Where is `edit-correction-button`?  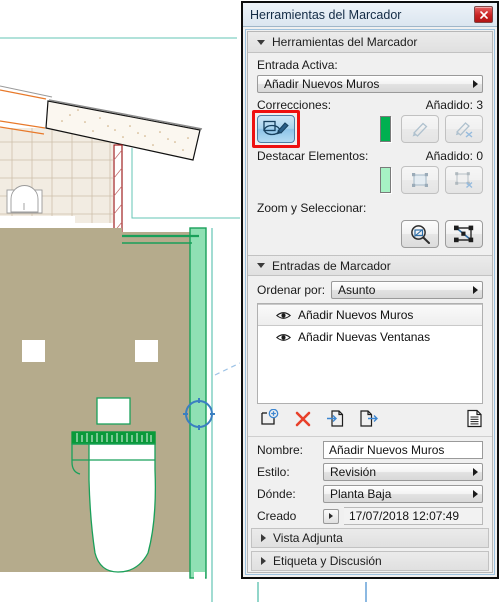
edit-correction-button is located at coordinates (420, 129).